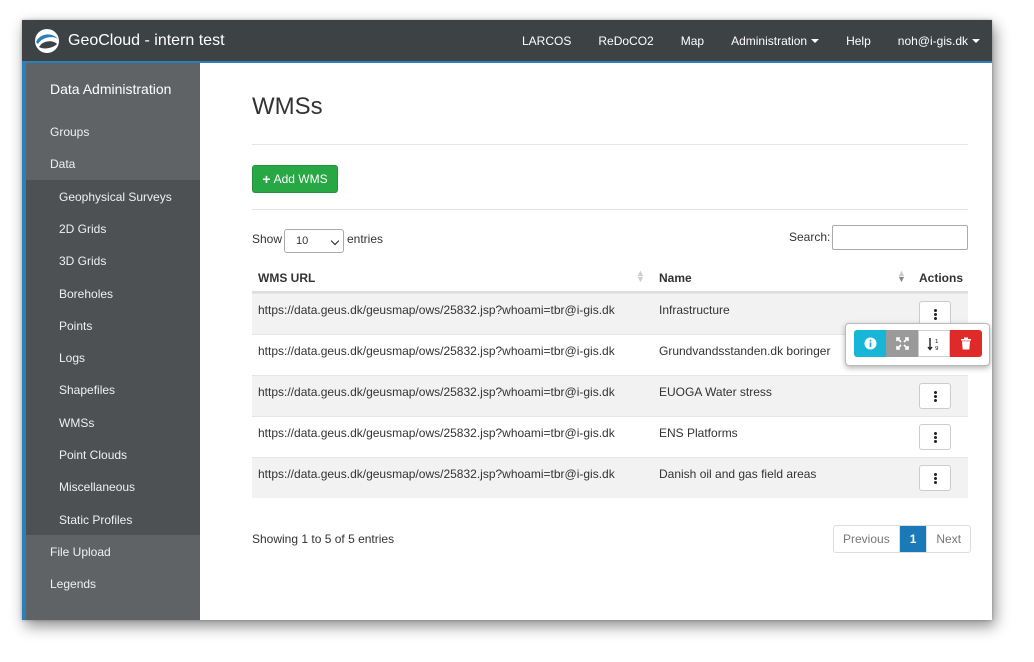 The height and width of the screenshot is (662, 1034). I want to click on sidebar-item-points: Points, so click(75, 326).